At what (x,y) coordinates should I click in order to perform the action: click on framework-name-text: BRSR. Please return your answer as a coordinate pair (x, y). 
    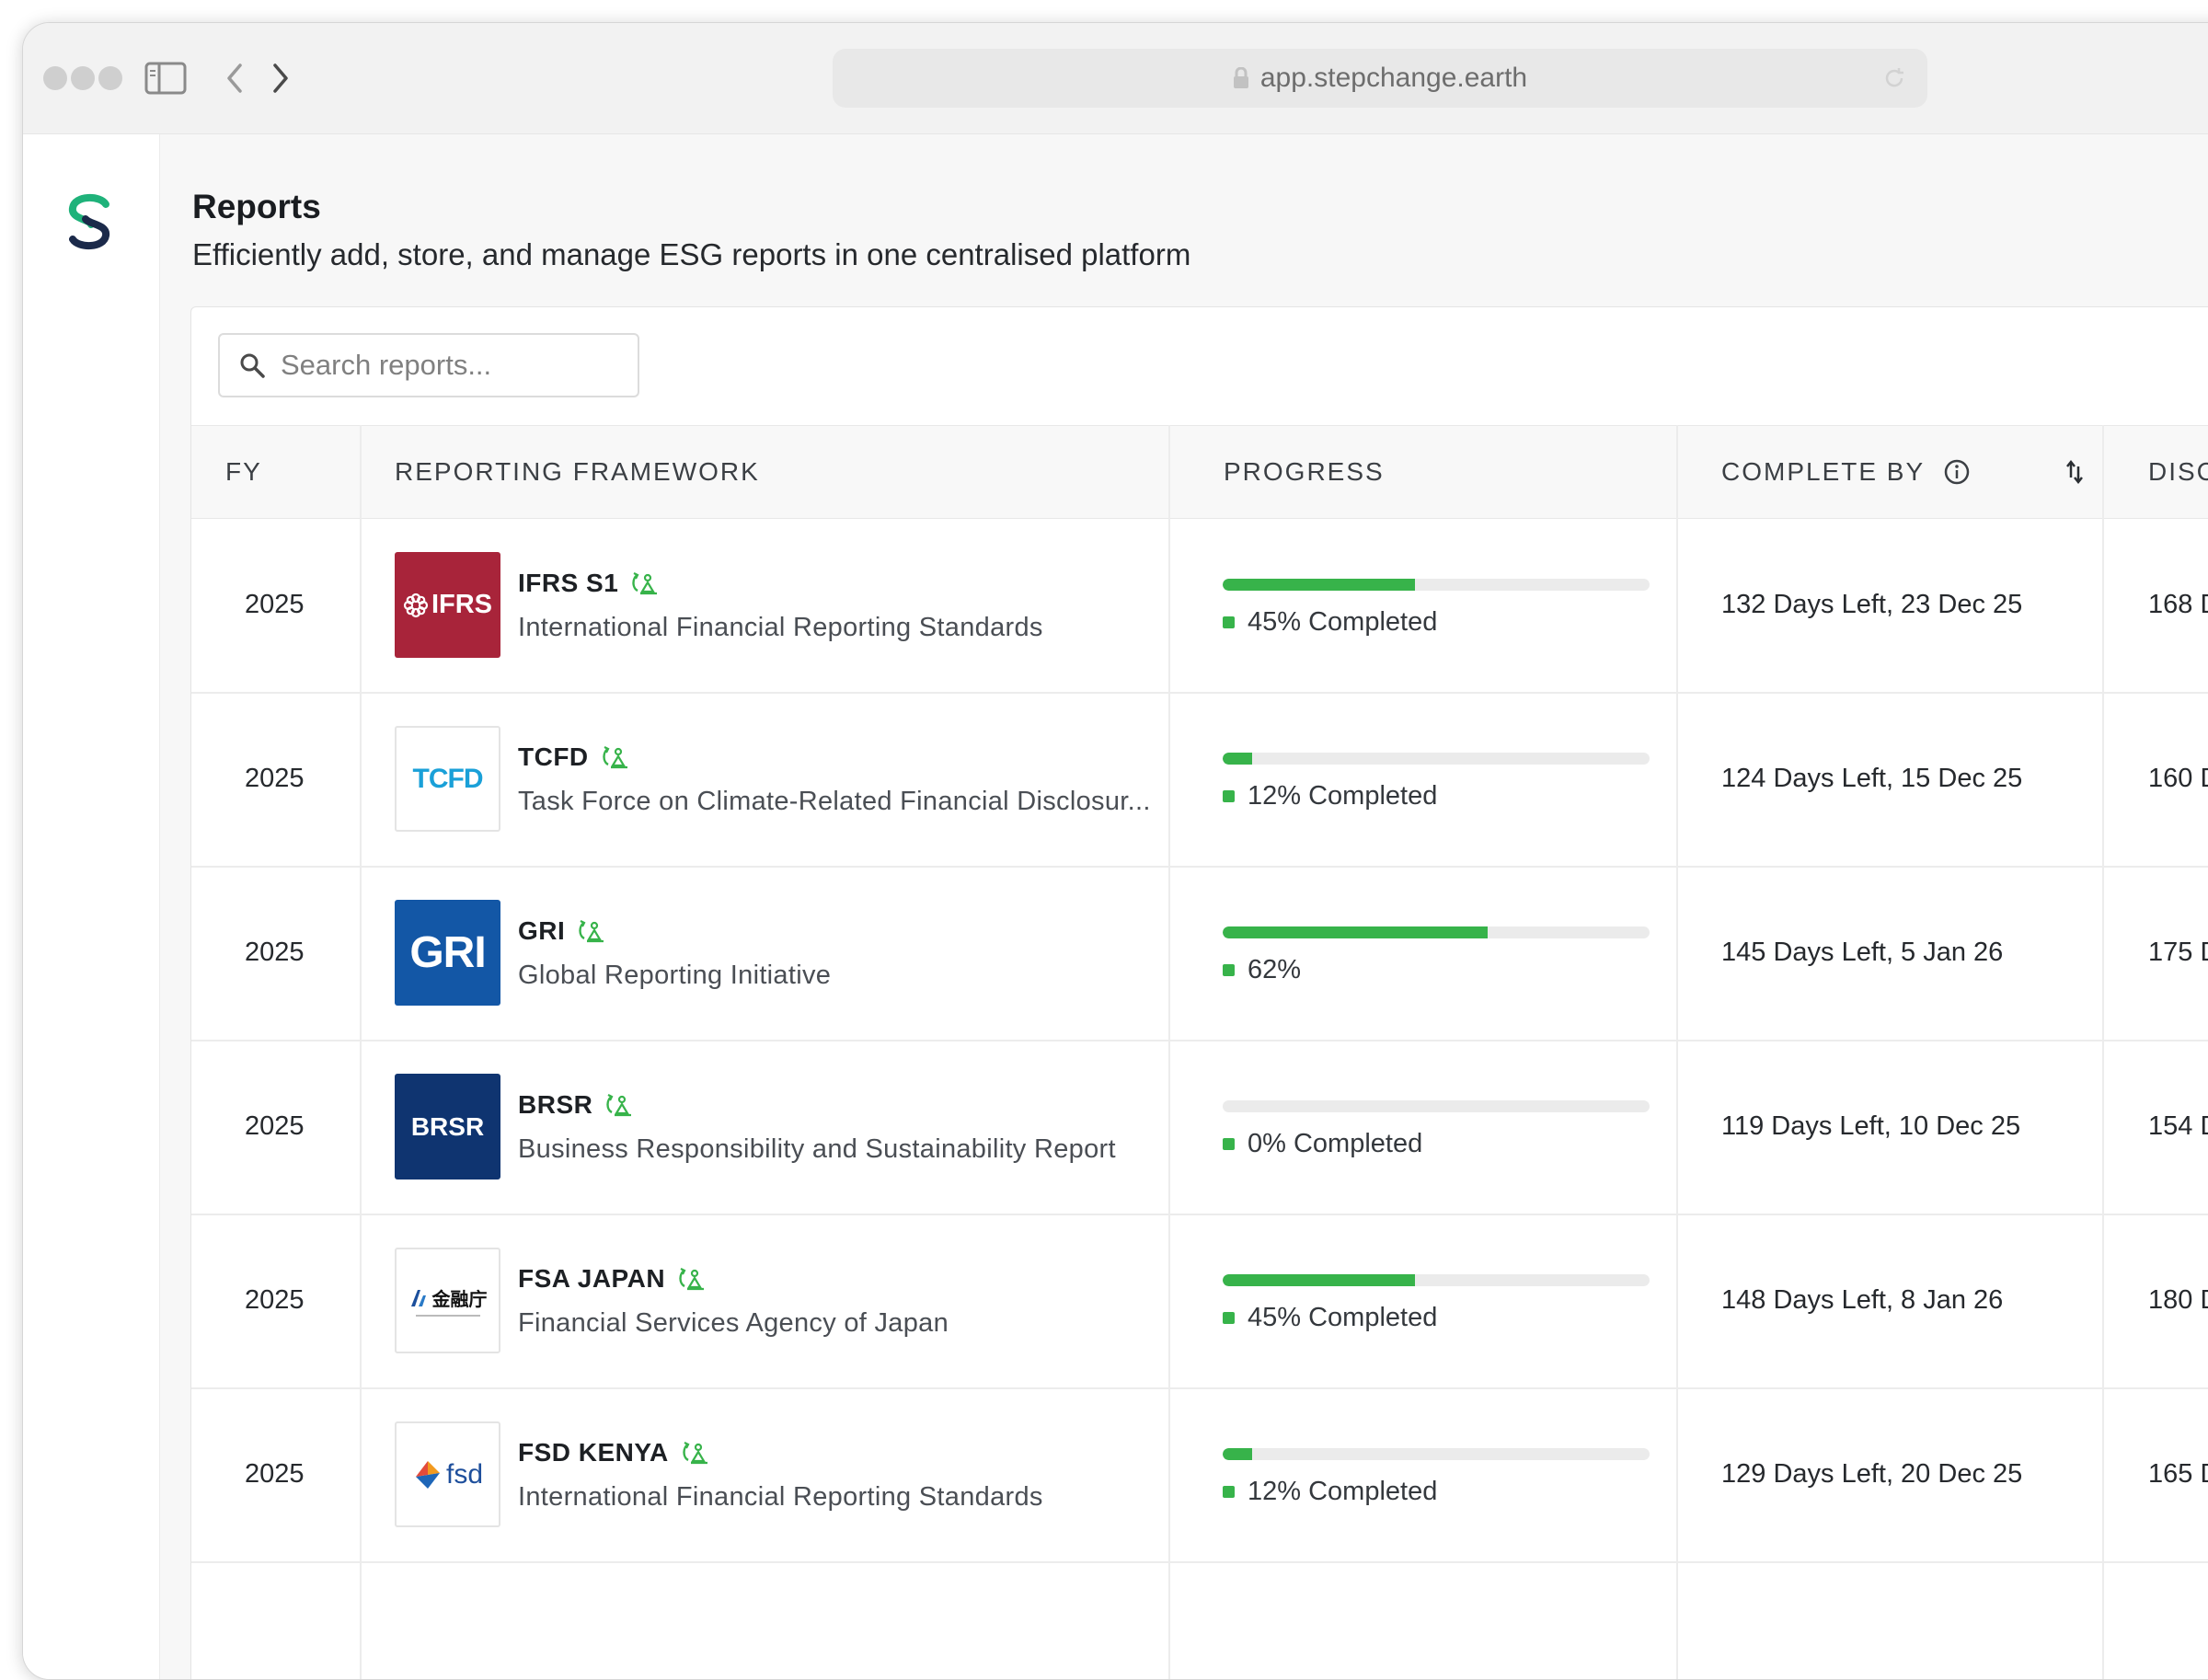
    Looking at the image, I should click on (555, 1104).